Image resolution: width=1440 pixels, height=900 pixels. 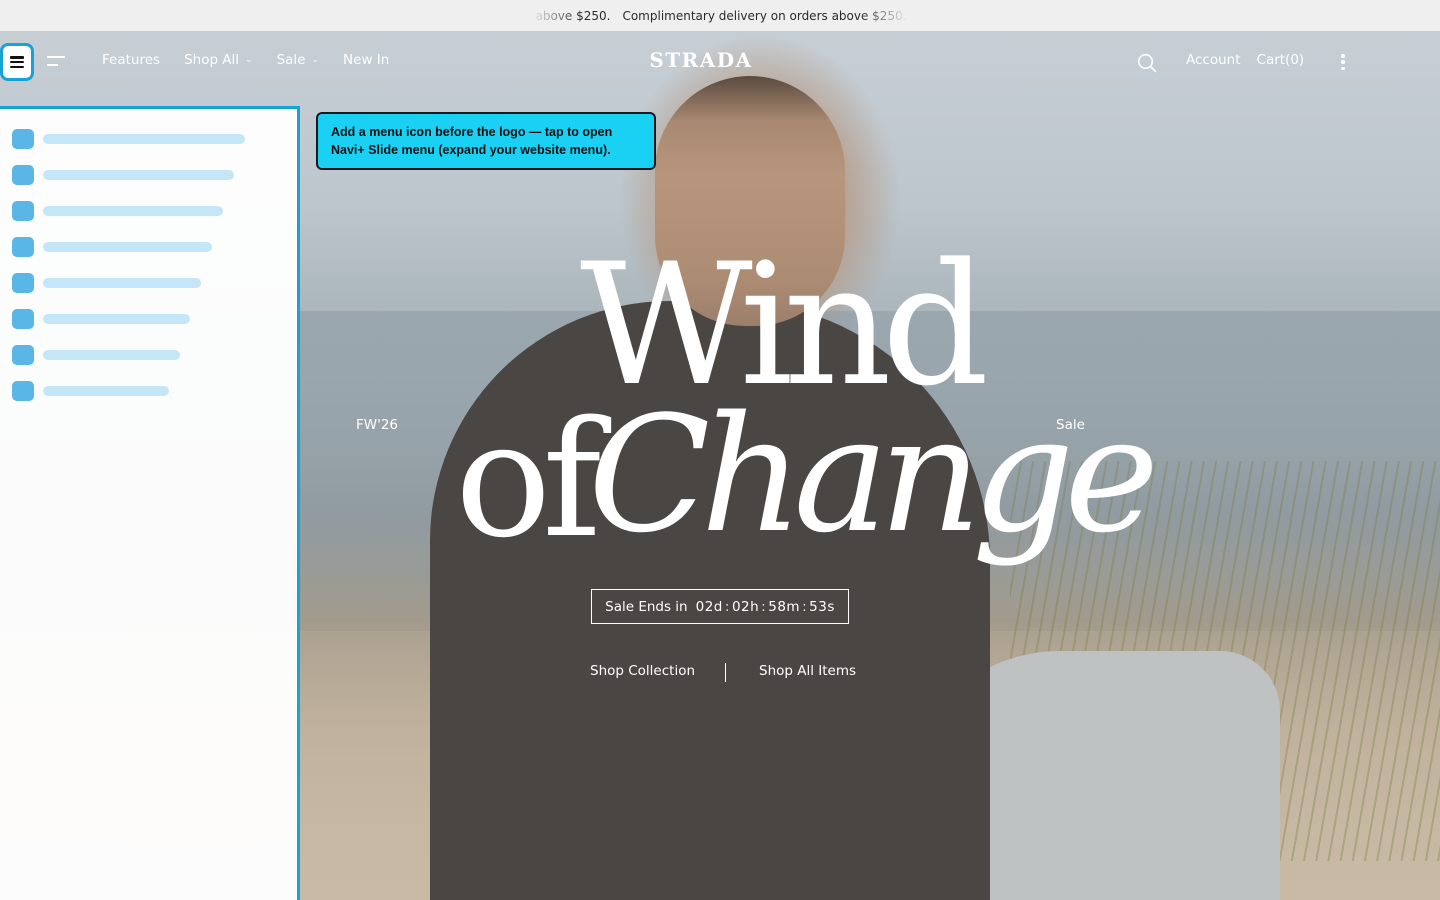 What do you see at coordinates (701, 60) in the screenshot?
I see `site-logo: STRADA` at bounding box center [701, 60].